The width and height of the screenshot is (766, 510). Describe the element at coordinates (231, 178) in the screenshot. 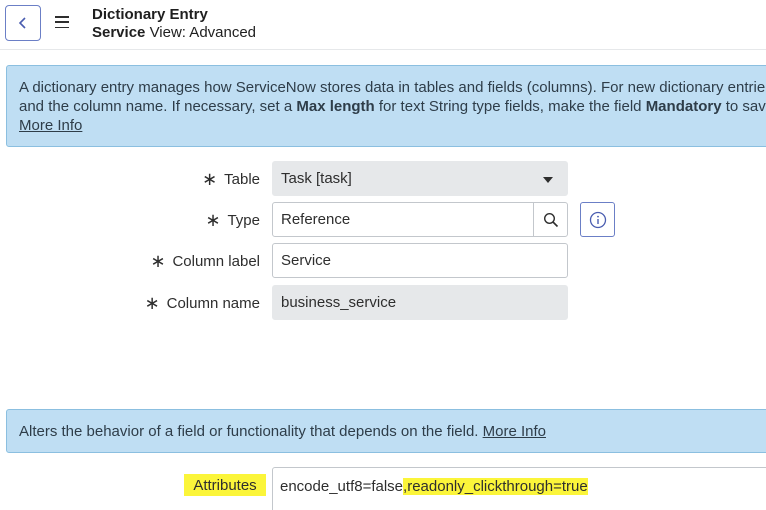

I see `table-label: ∗ Table` at that location.